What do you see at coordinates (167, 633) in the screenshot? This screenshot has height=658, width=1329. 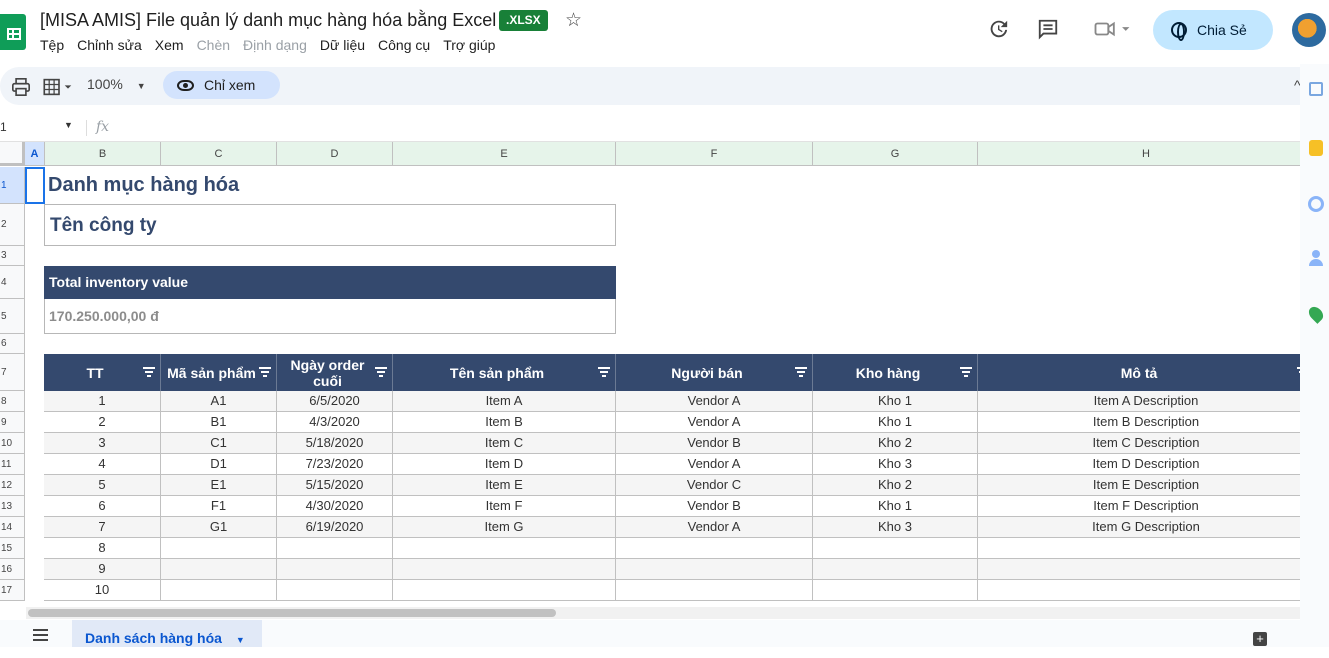 I see `sheet-tab-active: Danh sách hàng hóa ▼` at bounding box center [167, 633].